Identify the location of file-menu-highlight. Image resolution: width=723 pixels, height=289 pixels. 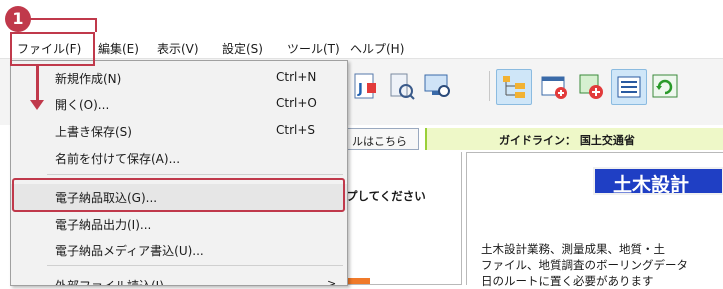
(52, 49).